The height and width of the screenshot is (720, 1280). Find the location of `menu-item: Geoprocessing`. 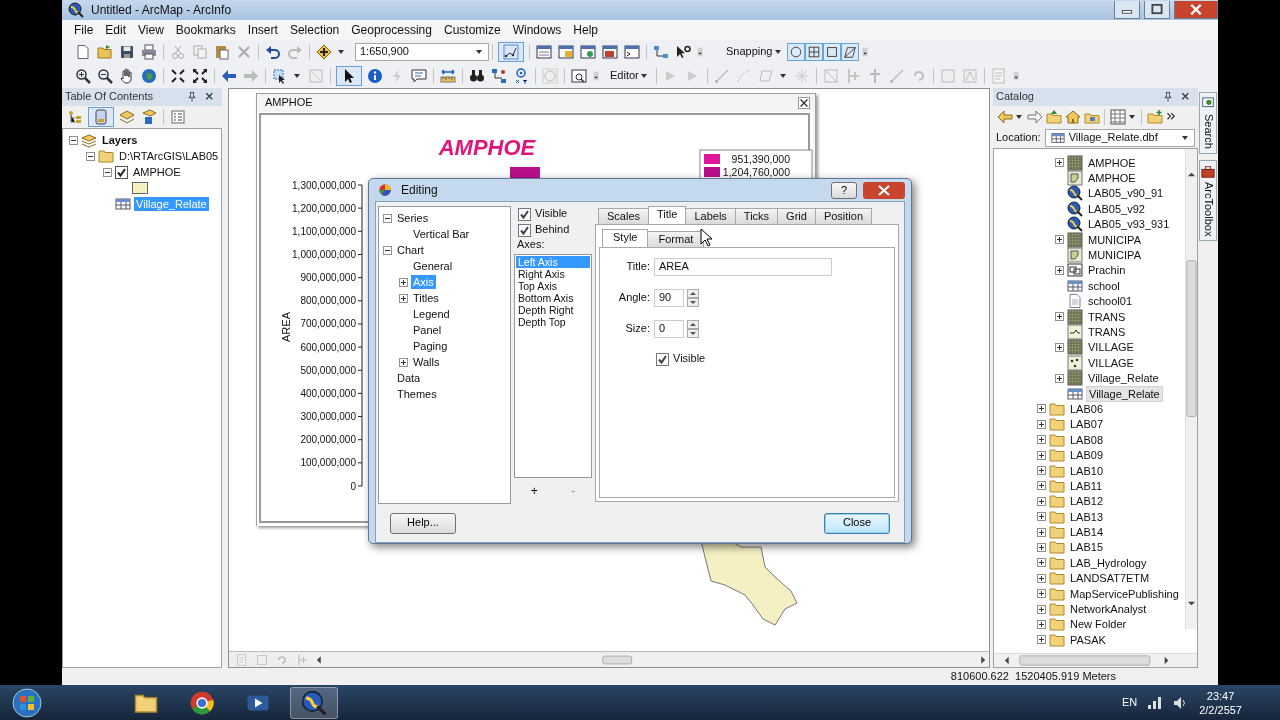

menu-item: Geoprocessing is located at coordinates (391, 30).